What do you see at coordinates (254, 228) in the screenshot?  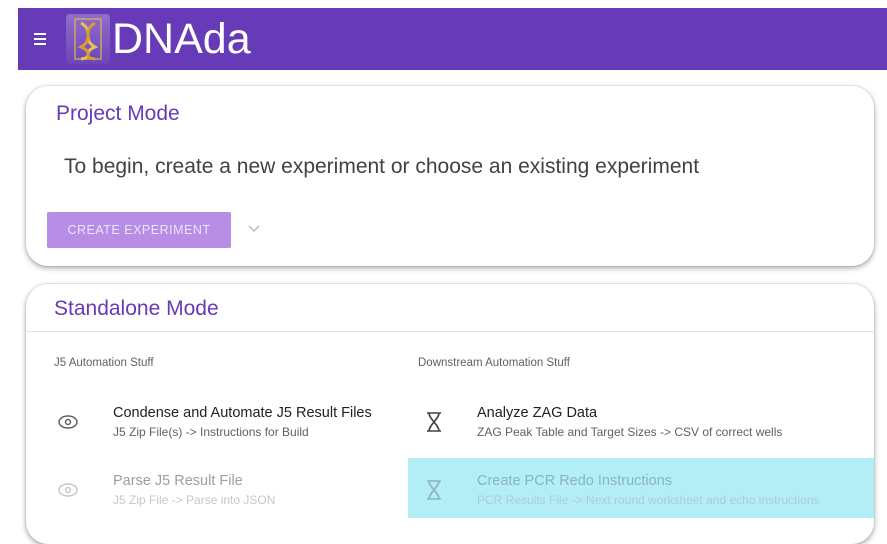 I see `chevron-down-icon` at bounding box center [254, 228].